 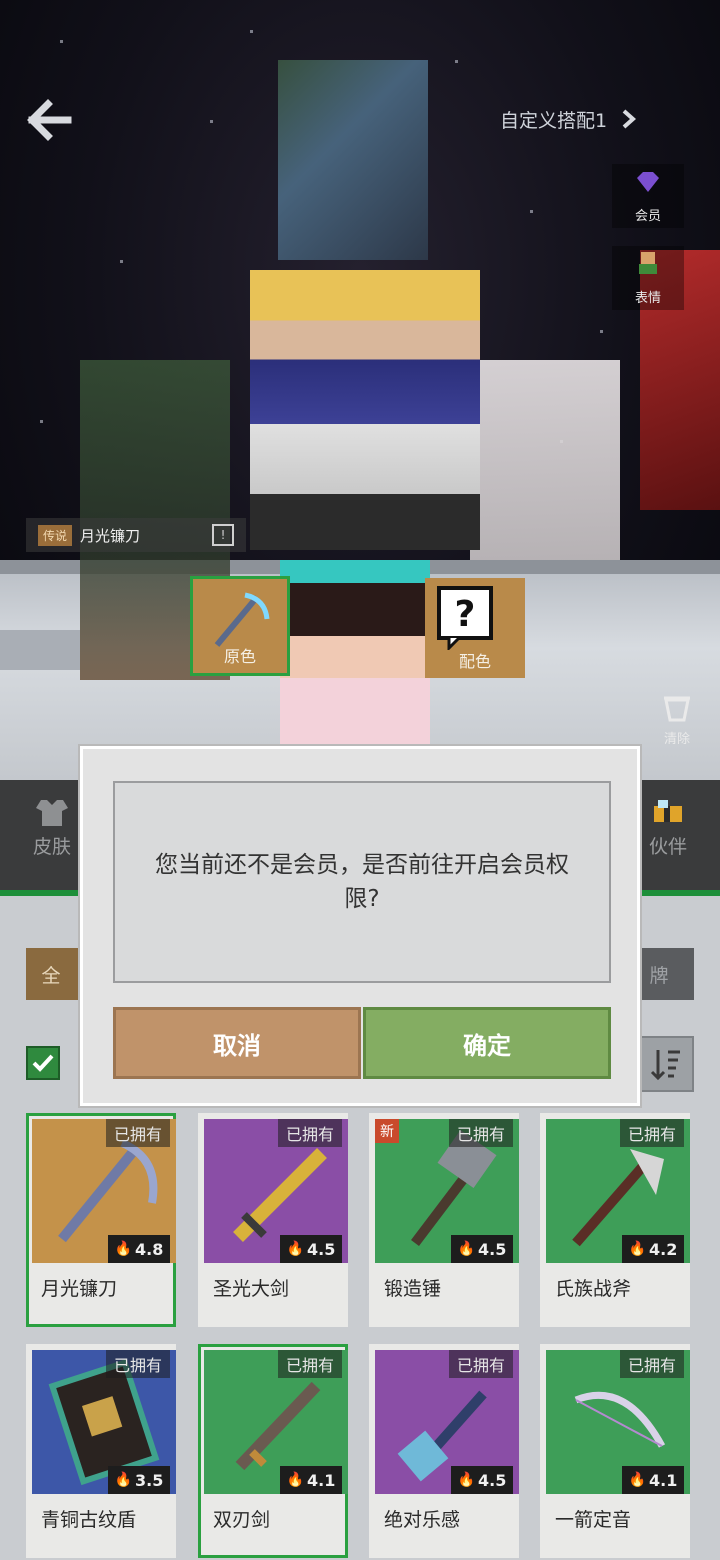 What do you see at coordinates (89, 1520) in the screenshot?
I see `item-name: 青铜古纹盾` at bounding box center [89, 1520].